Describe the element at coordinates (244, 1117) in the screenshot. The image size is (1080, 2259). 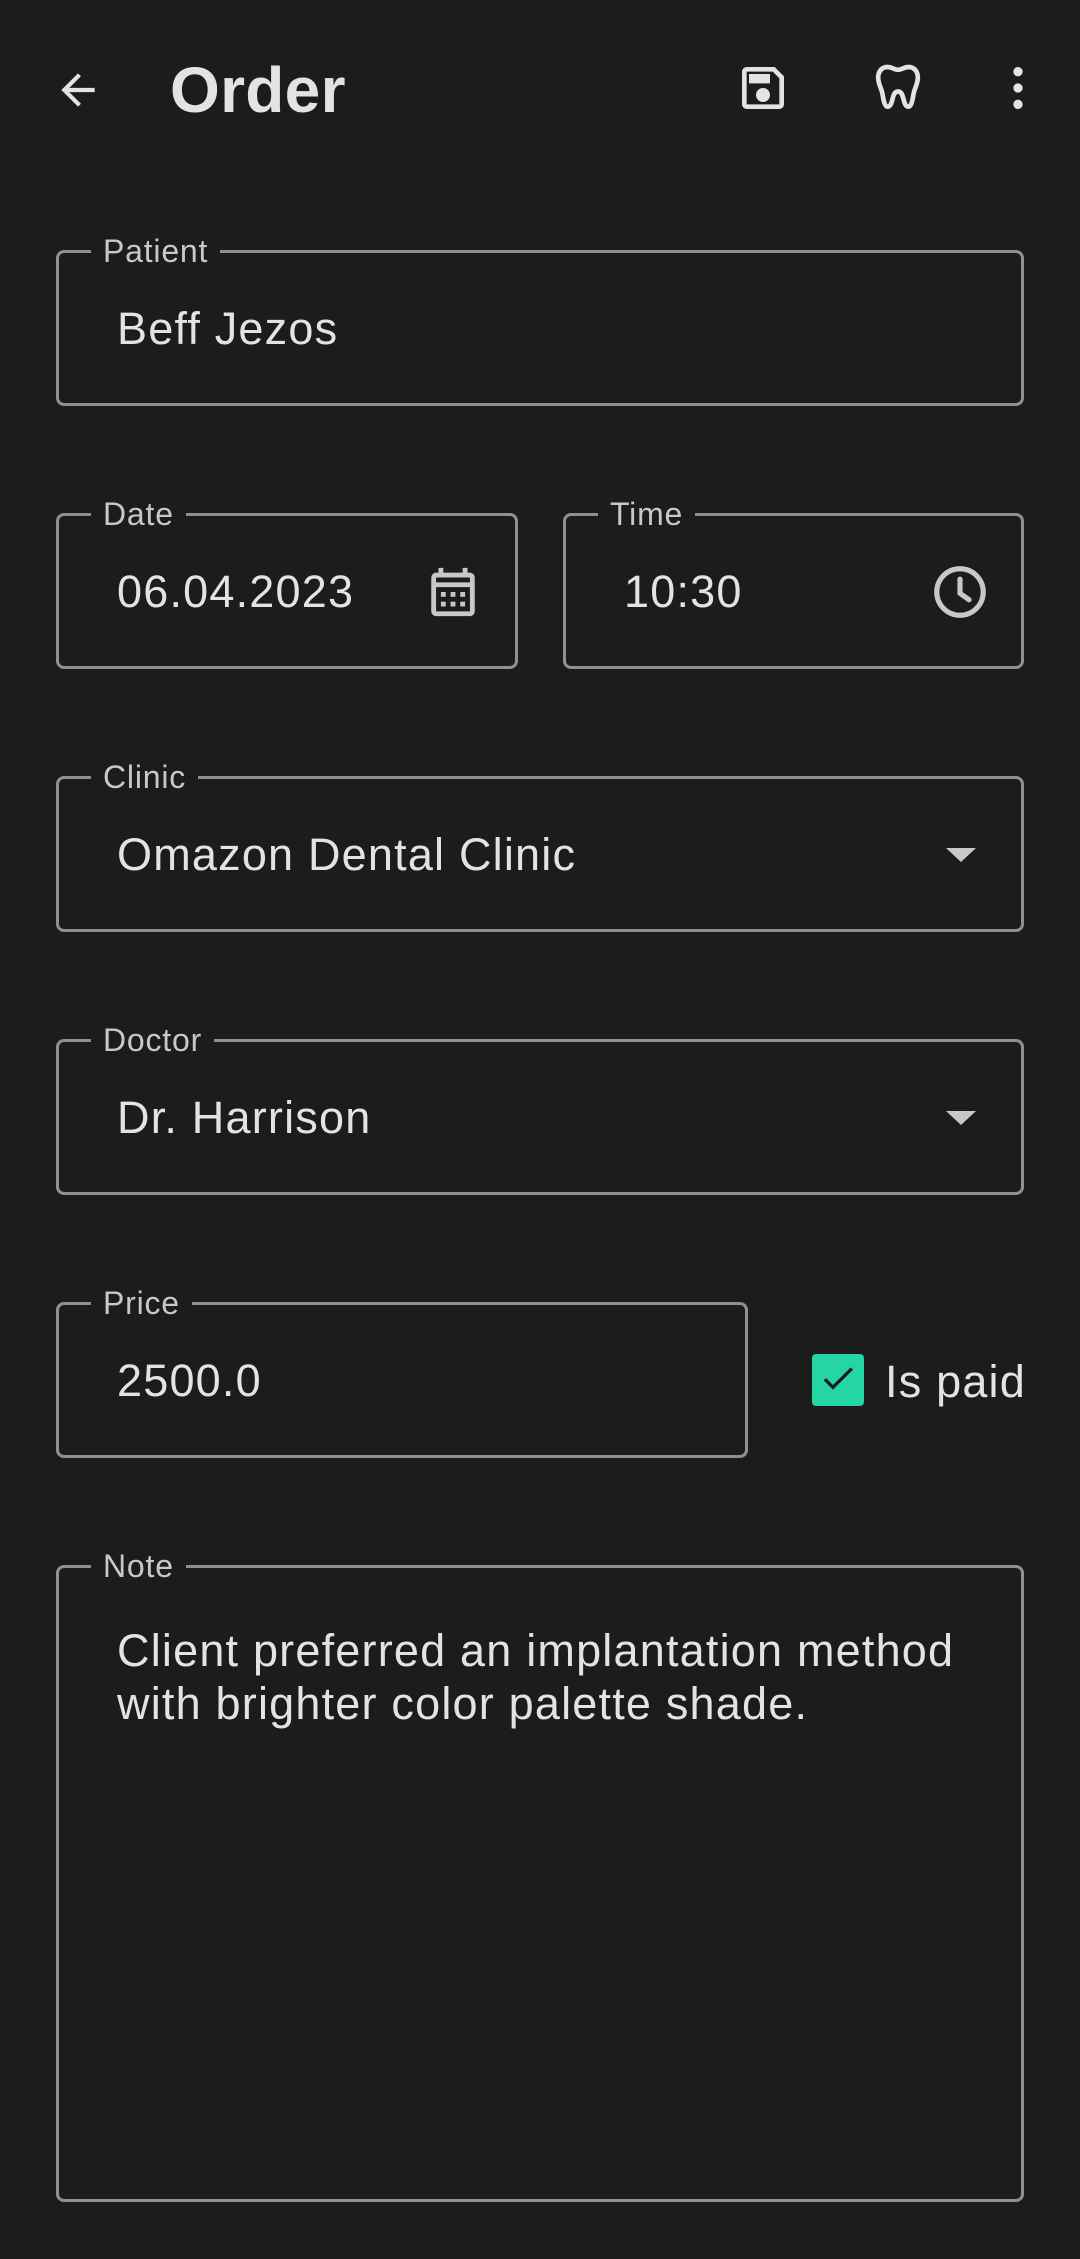
I see `doctor-value: Dr. Harrison` at that location.